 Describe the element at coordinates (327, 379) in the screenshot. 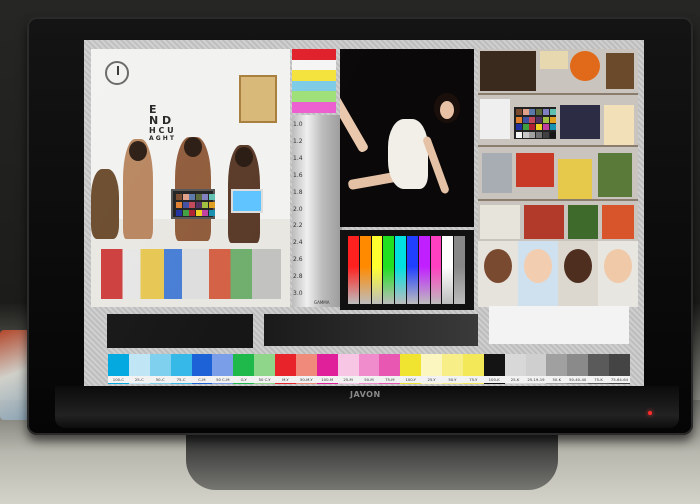

I see `swatch-label: 100-M` at that location.